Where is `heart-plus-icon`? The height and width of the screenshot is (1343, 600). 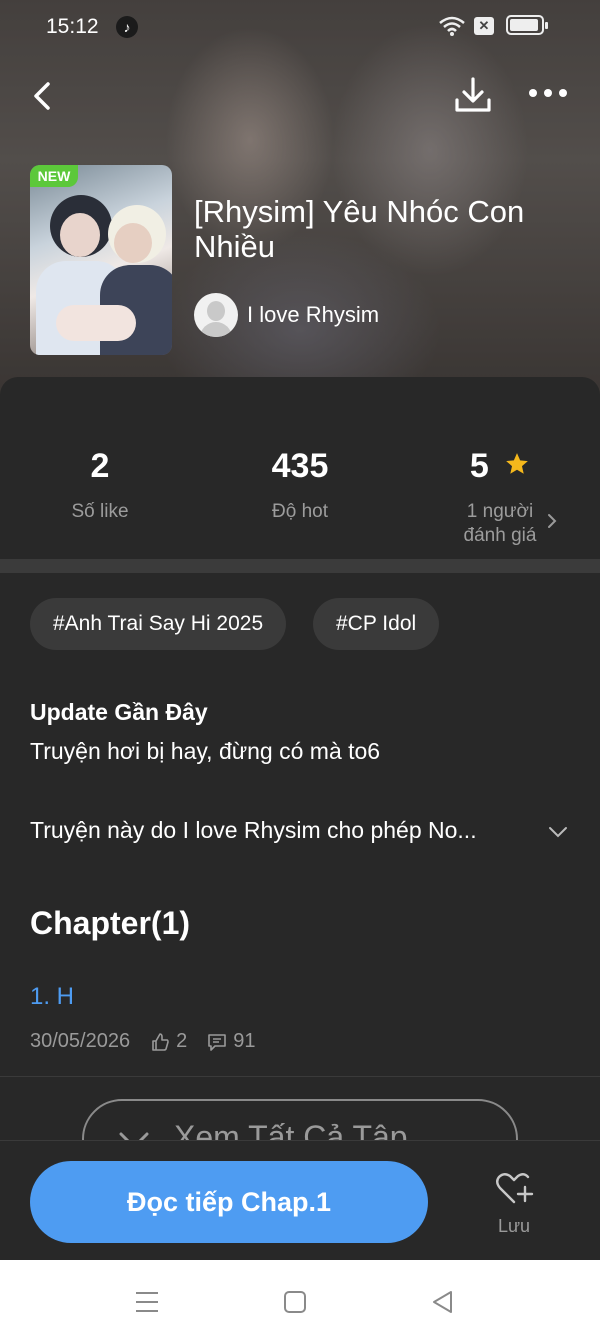
heart-plus-icon is located at coordinates (515, 1188).